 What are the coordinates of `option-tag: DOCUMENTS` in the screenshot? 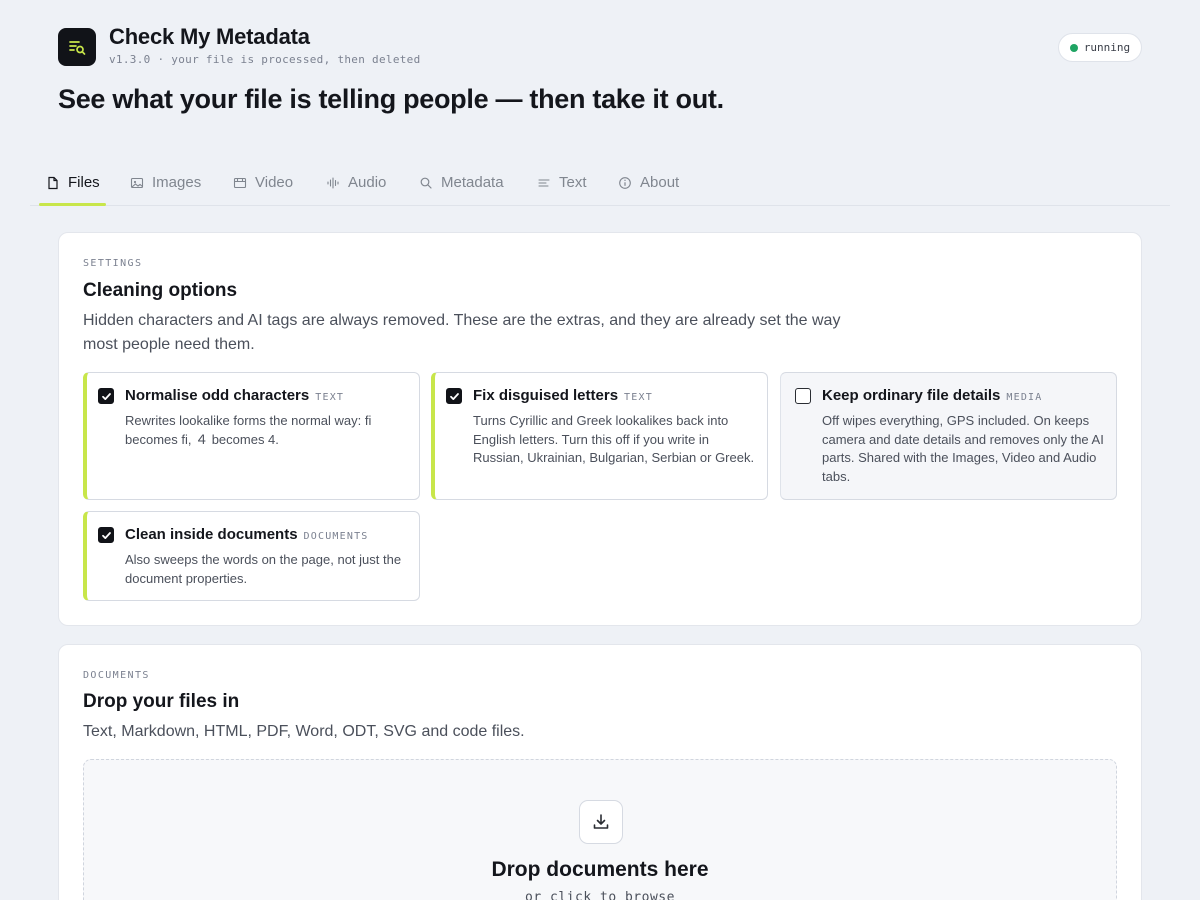 It's located at (336, 536).